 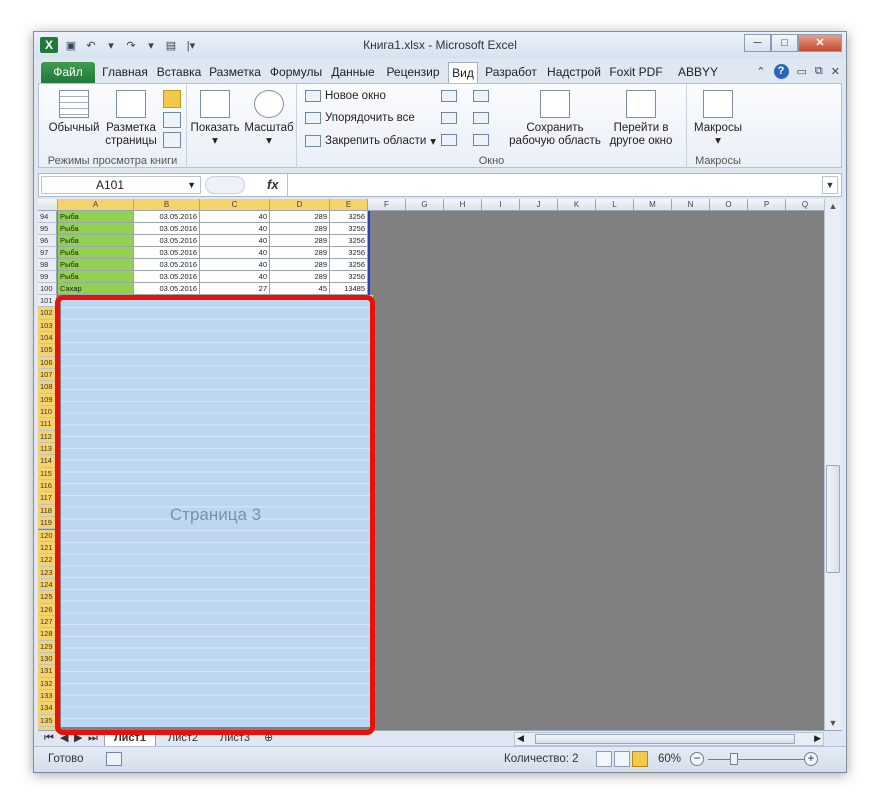 I want to click on select-all-corner, so click(x=48, y=205).